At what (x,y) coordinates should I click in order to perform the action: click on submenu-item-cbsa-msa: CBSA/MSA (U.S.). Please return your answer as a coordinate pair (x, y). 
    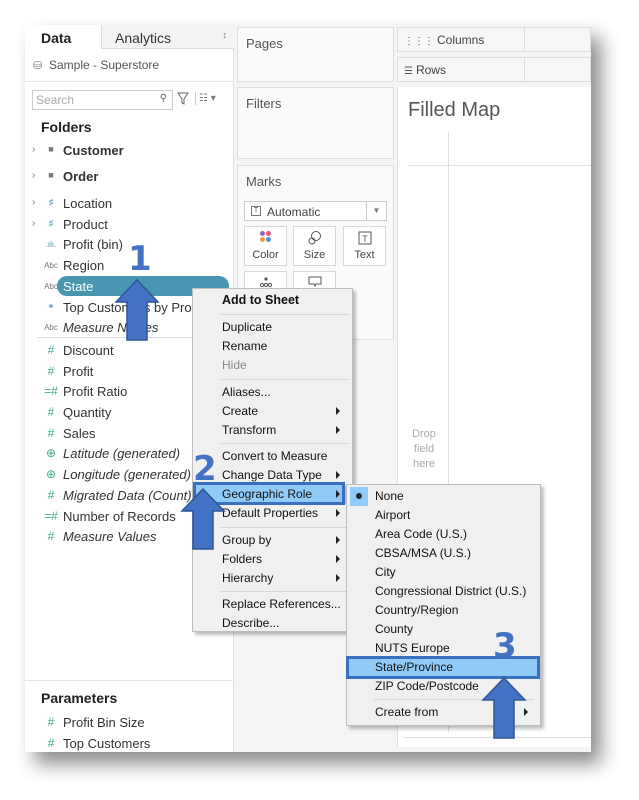
    Looking at the image, I should click on (443, 553).